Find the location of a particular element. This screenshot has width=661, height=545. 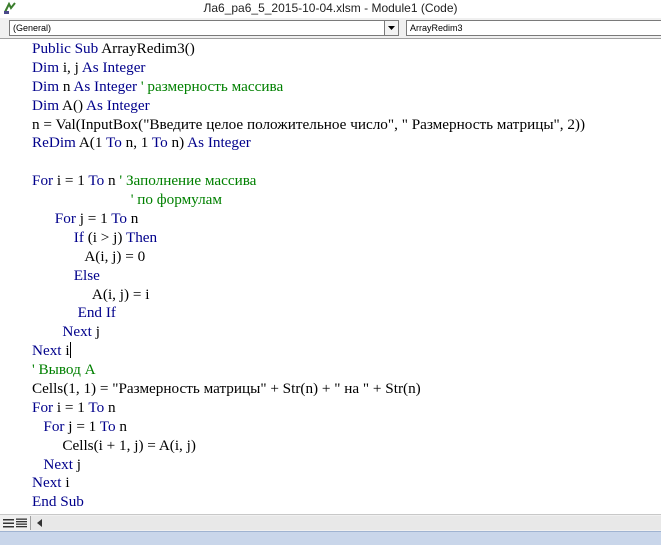

code-line: For i = 1 To n ' Заполнение массива is located at coordinates (308, 181).